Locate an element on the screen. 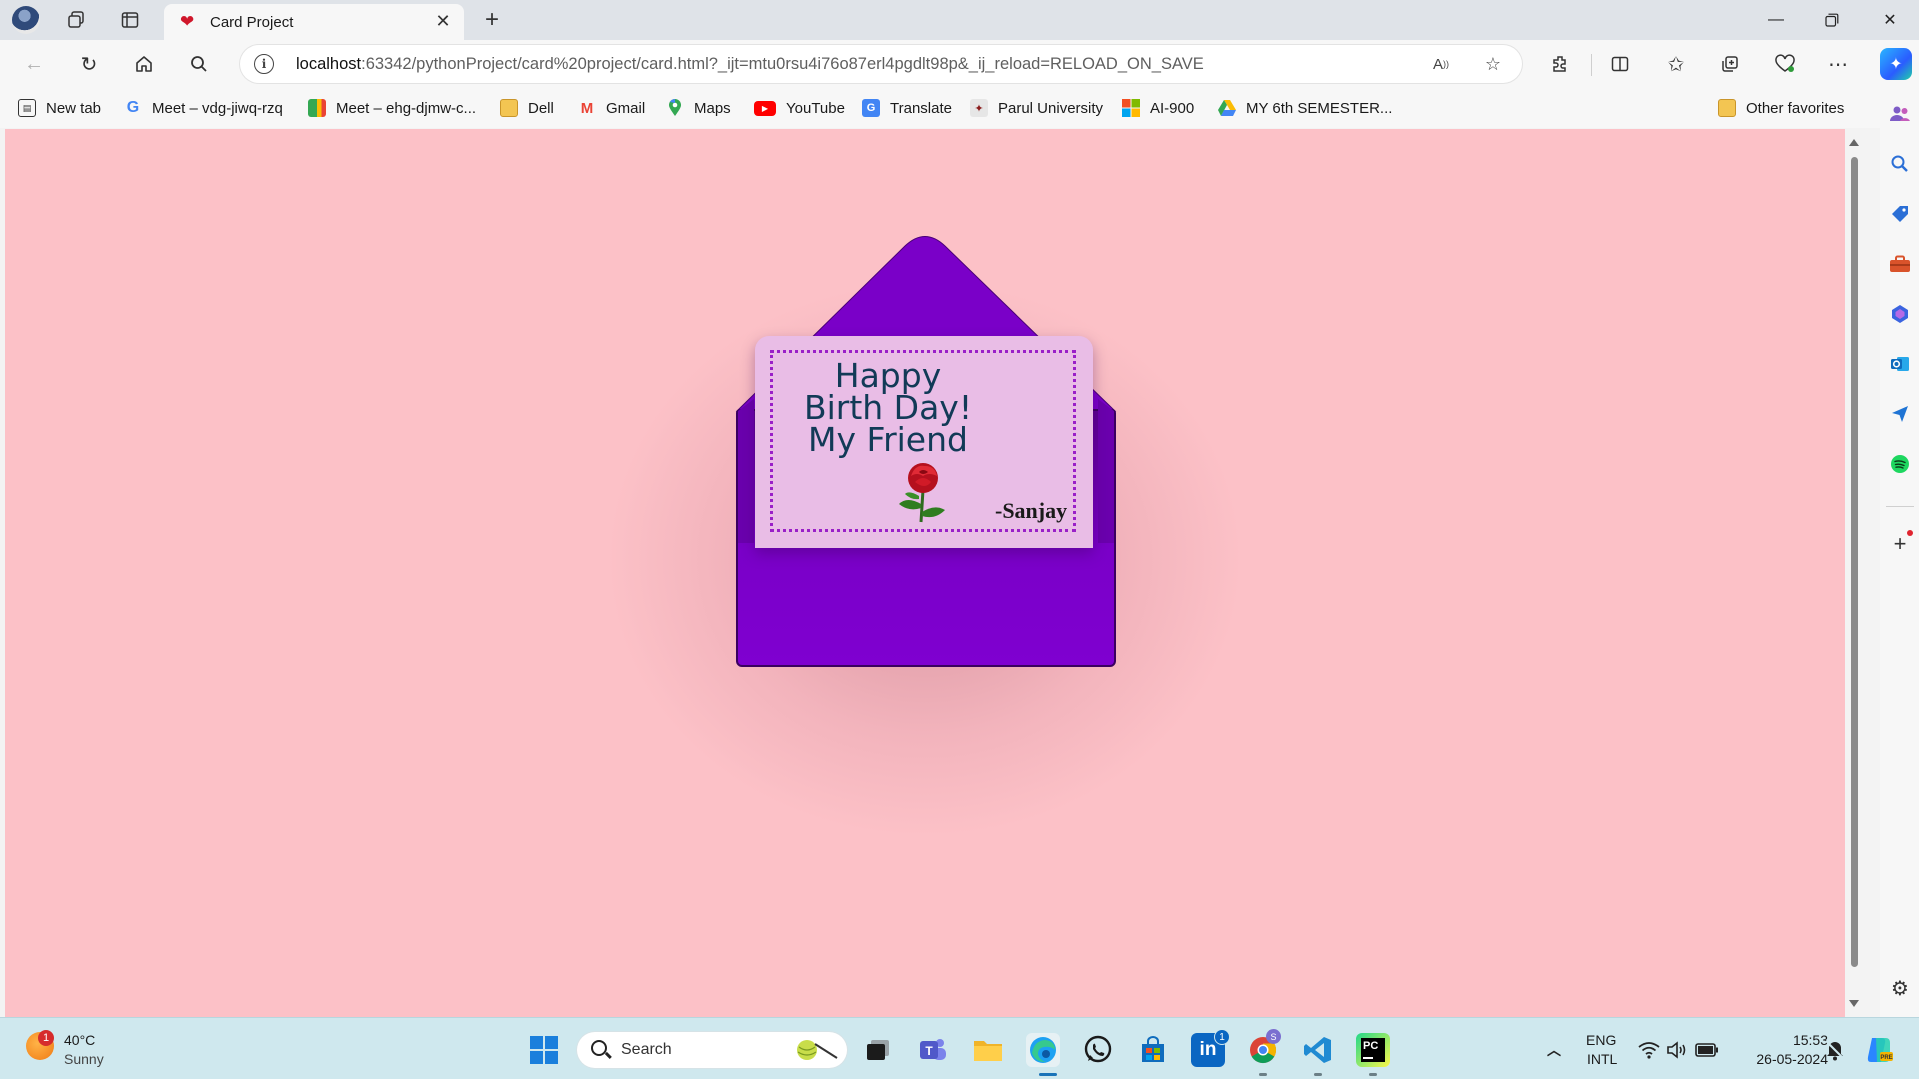  toolbar-divider is located at coordinates (1591, 65).